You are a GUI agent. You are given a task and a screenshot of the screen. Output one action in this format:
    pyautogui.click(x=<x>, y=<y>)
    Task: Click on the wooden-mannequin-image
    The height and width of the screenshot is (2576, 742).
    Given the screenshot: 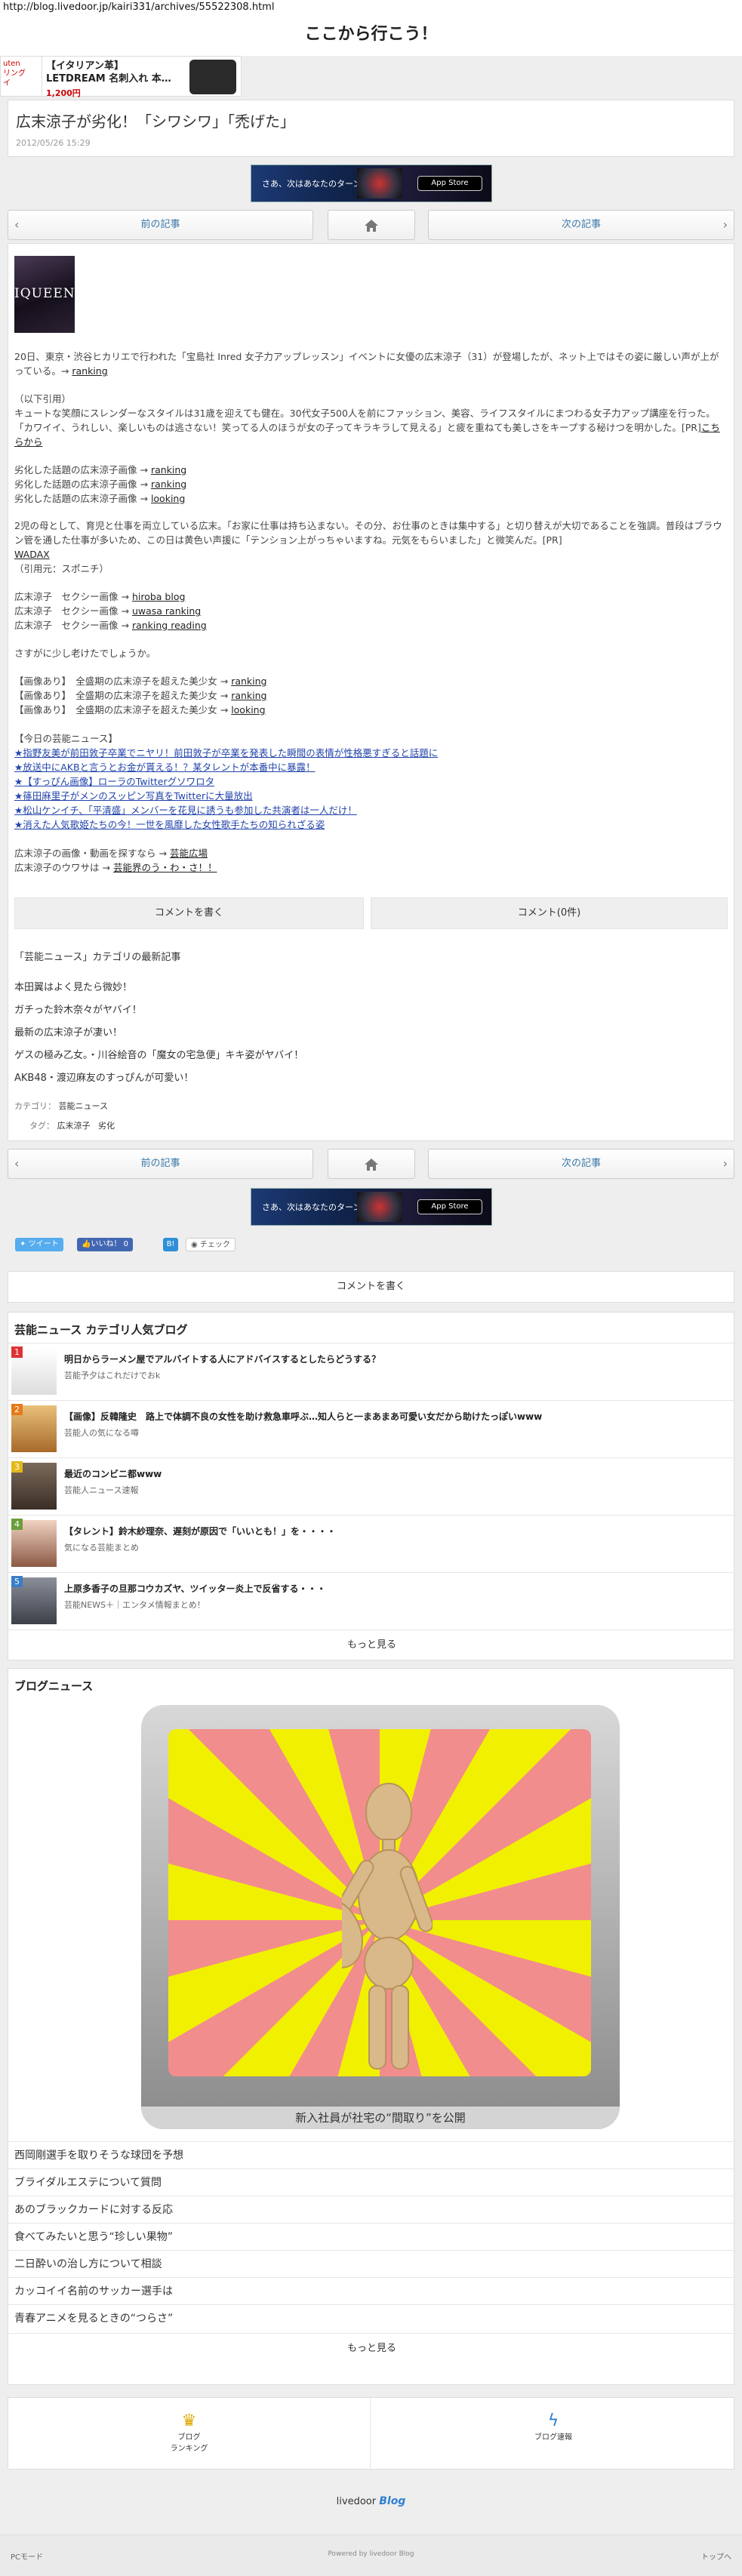 What is the action you would take?
    pyautogui.click(x=387, y=1927)
    